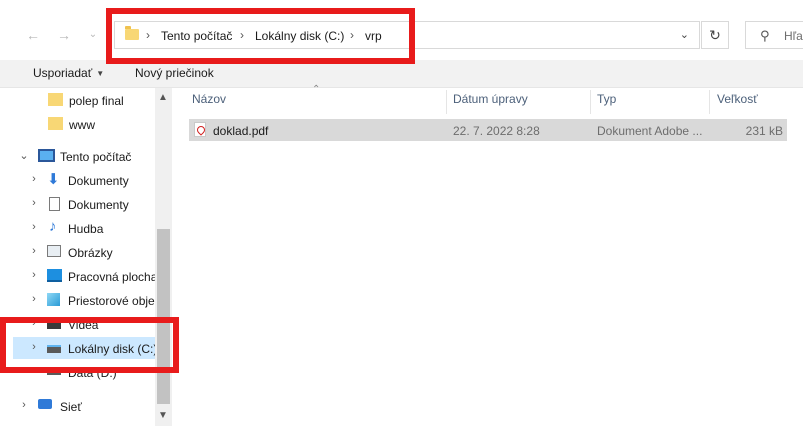  Describe the element at coordinates (764, 131) in the screenshot. I see `file-size: 231 kB` at that location.